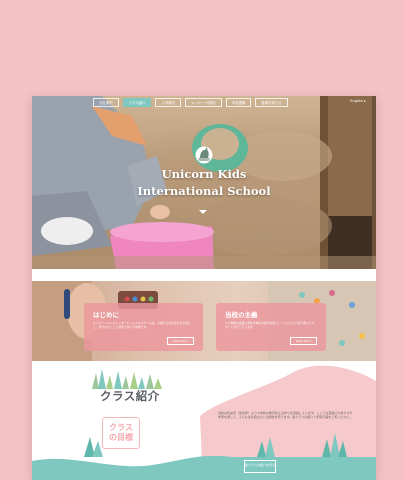  Describe the element at coordinates (204, 174) in the screenshot. I see `hero-title-line1: Unicorn Kids` at that location.